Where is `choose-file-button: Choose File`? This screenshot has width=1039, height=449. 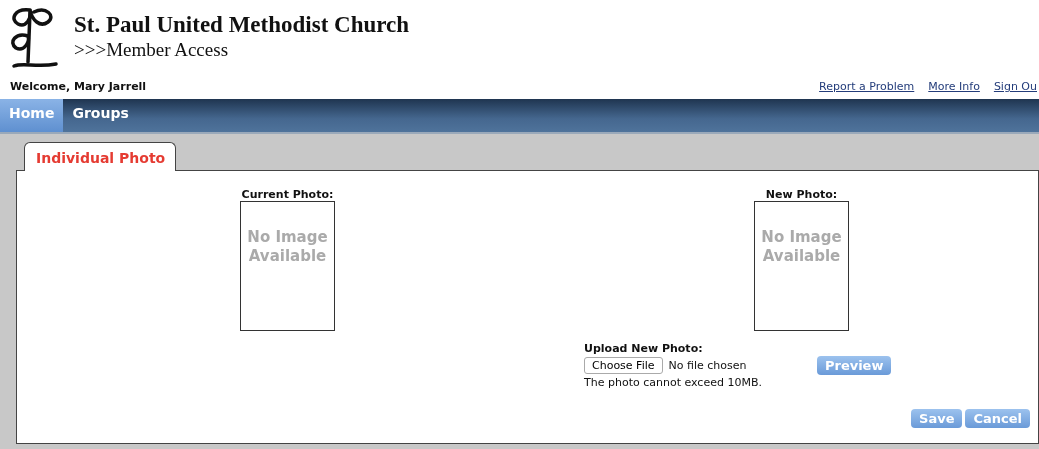 choose-file-button: Choose File is located at coordinates (623, 365).